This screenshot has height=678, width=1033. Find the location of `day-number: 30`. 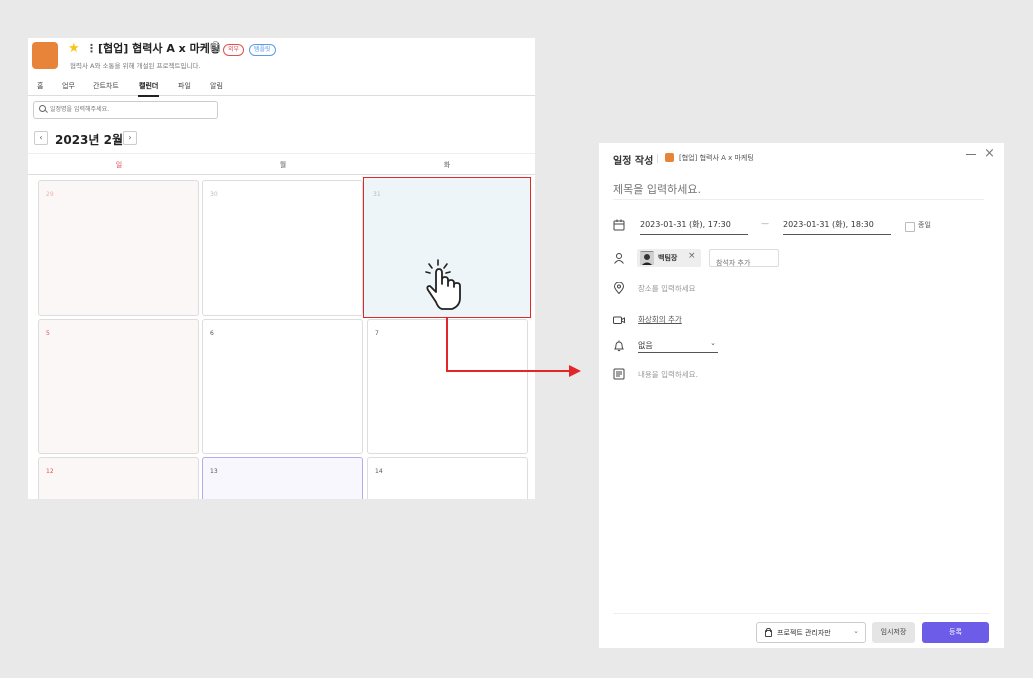

day-number: 30 is located at coordinates (214, 194).